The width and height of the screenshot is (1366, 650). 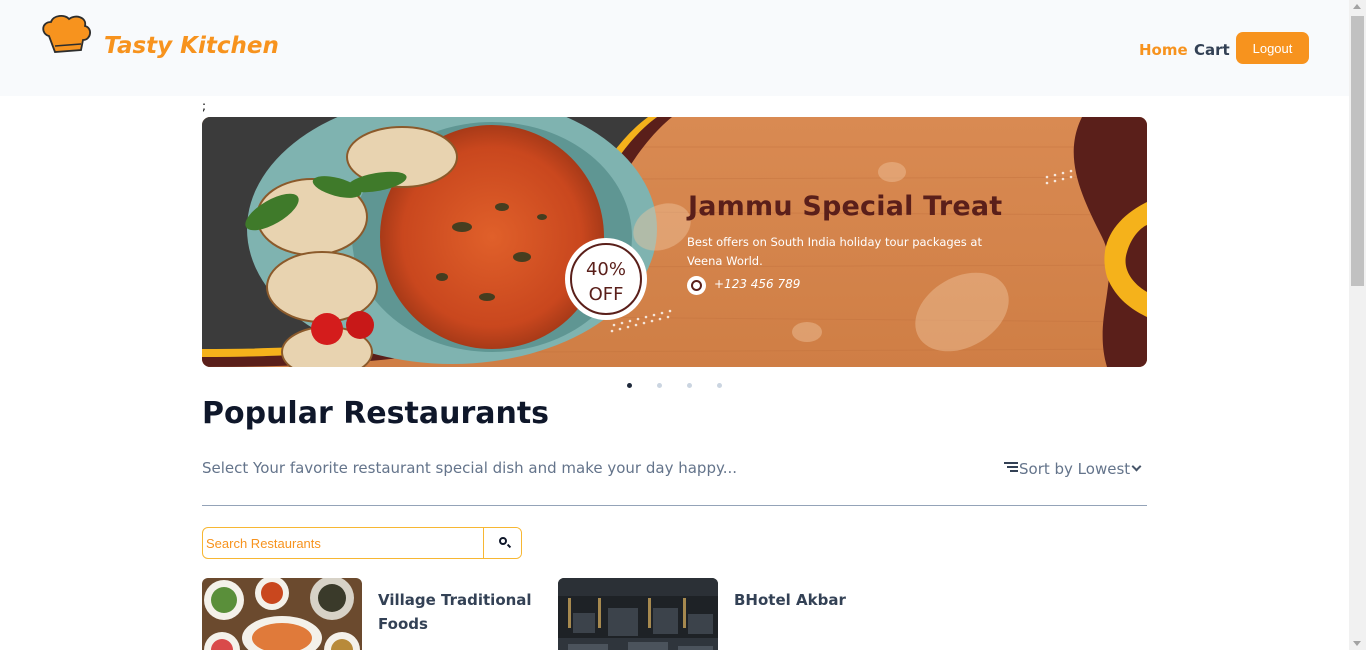 I want to click on search-bar, so click(x=362, y=543).